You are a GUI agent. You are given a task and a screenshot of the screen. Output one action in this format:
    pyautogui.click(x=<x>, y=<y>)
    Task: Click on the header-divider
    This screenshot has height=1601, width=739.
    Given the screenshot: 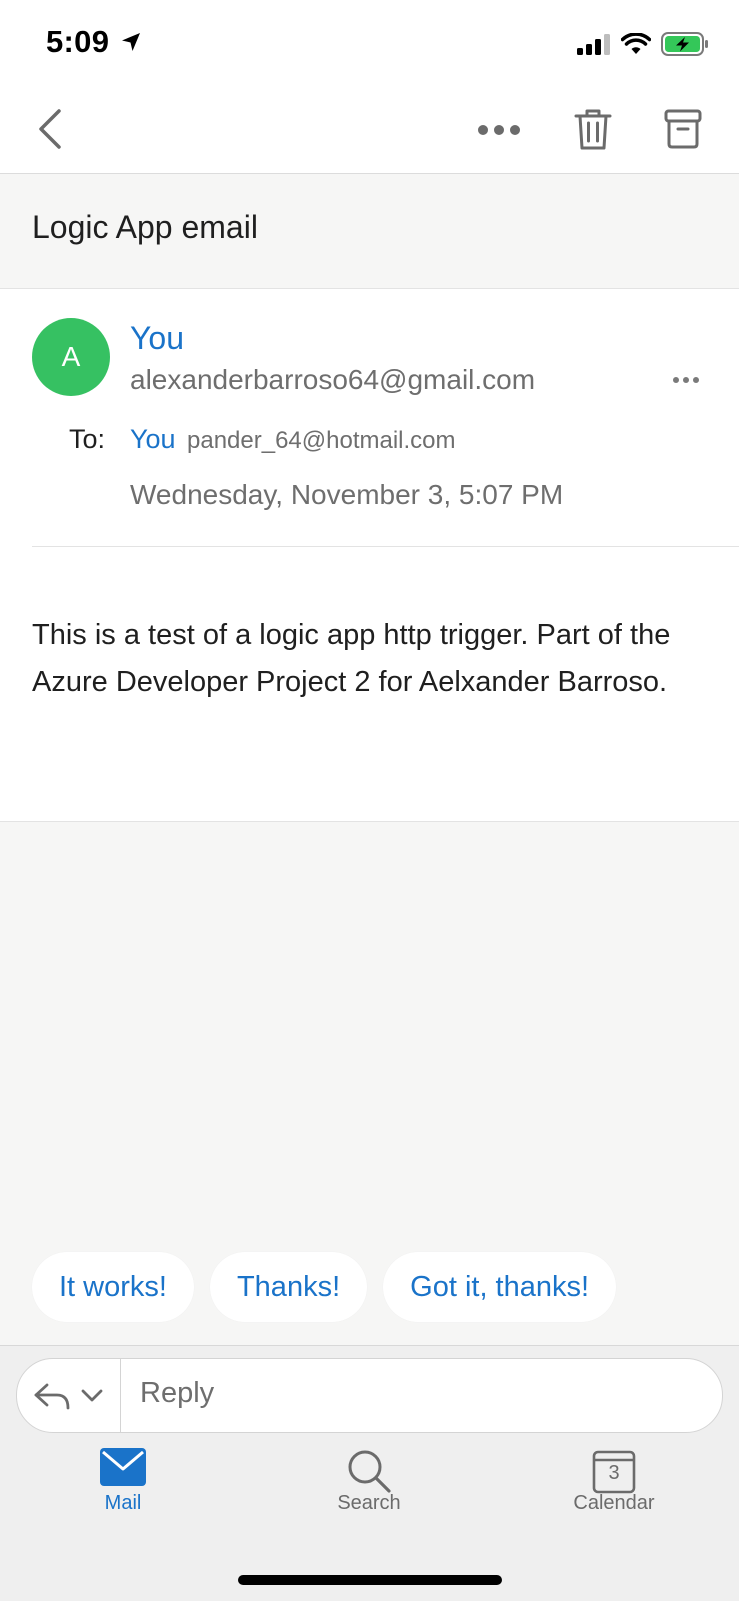 What is the action you would take?
    pyautogui.click(x=385, y=546)
    